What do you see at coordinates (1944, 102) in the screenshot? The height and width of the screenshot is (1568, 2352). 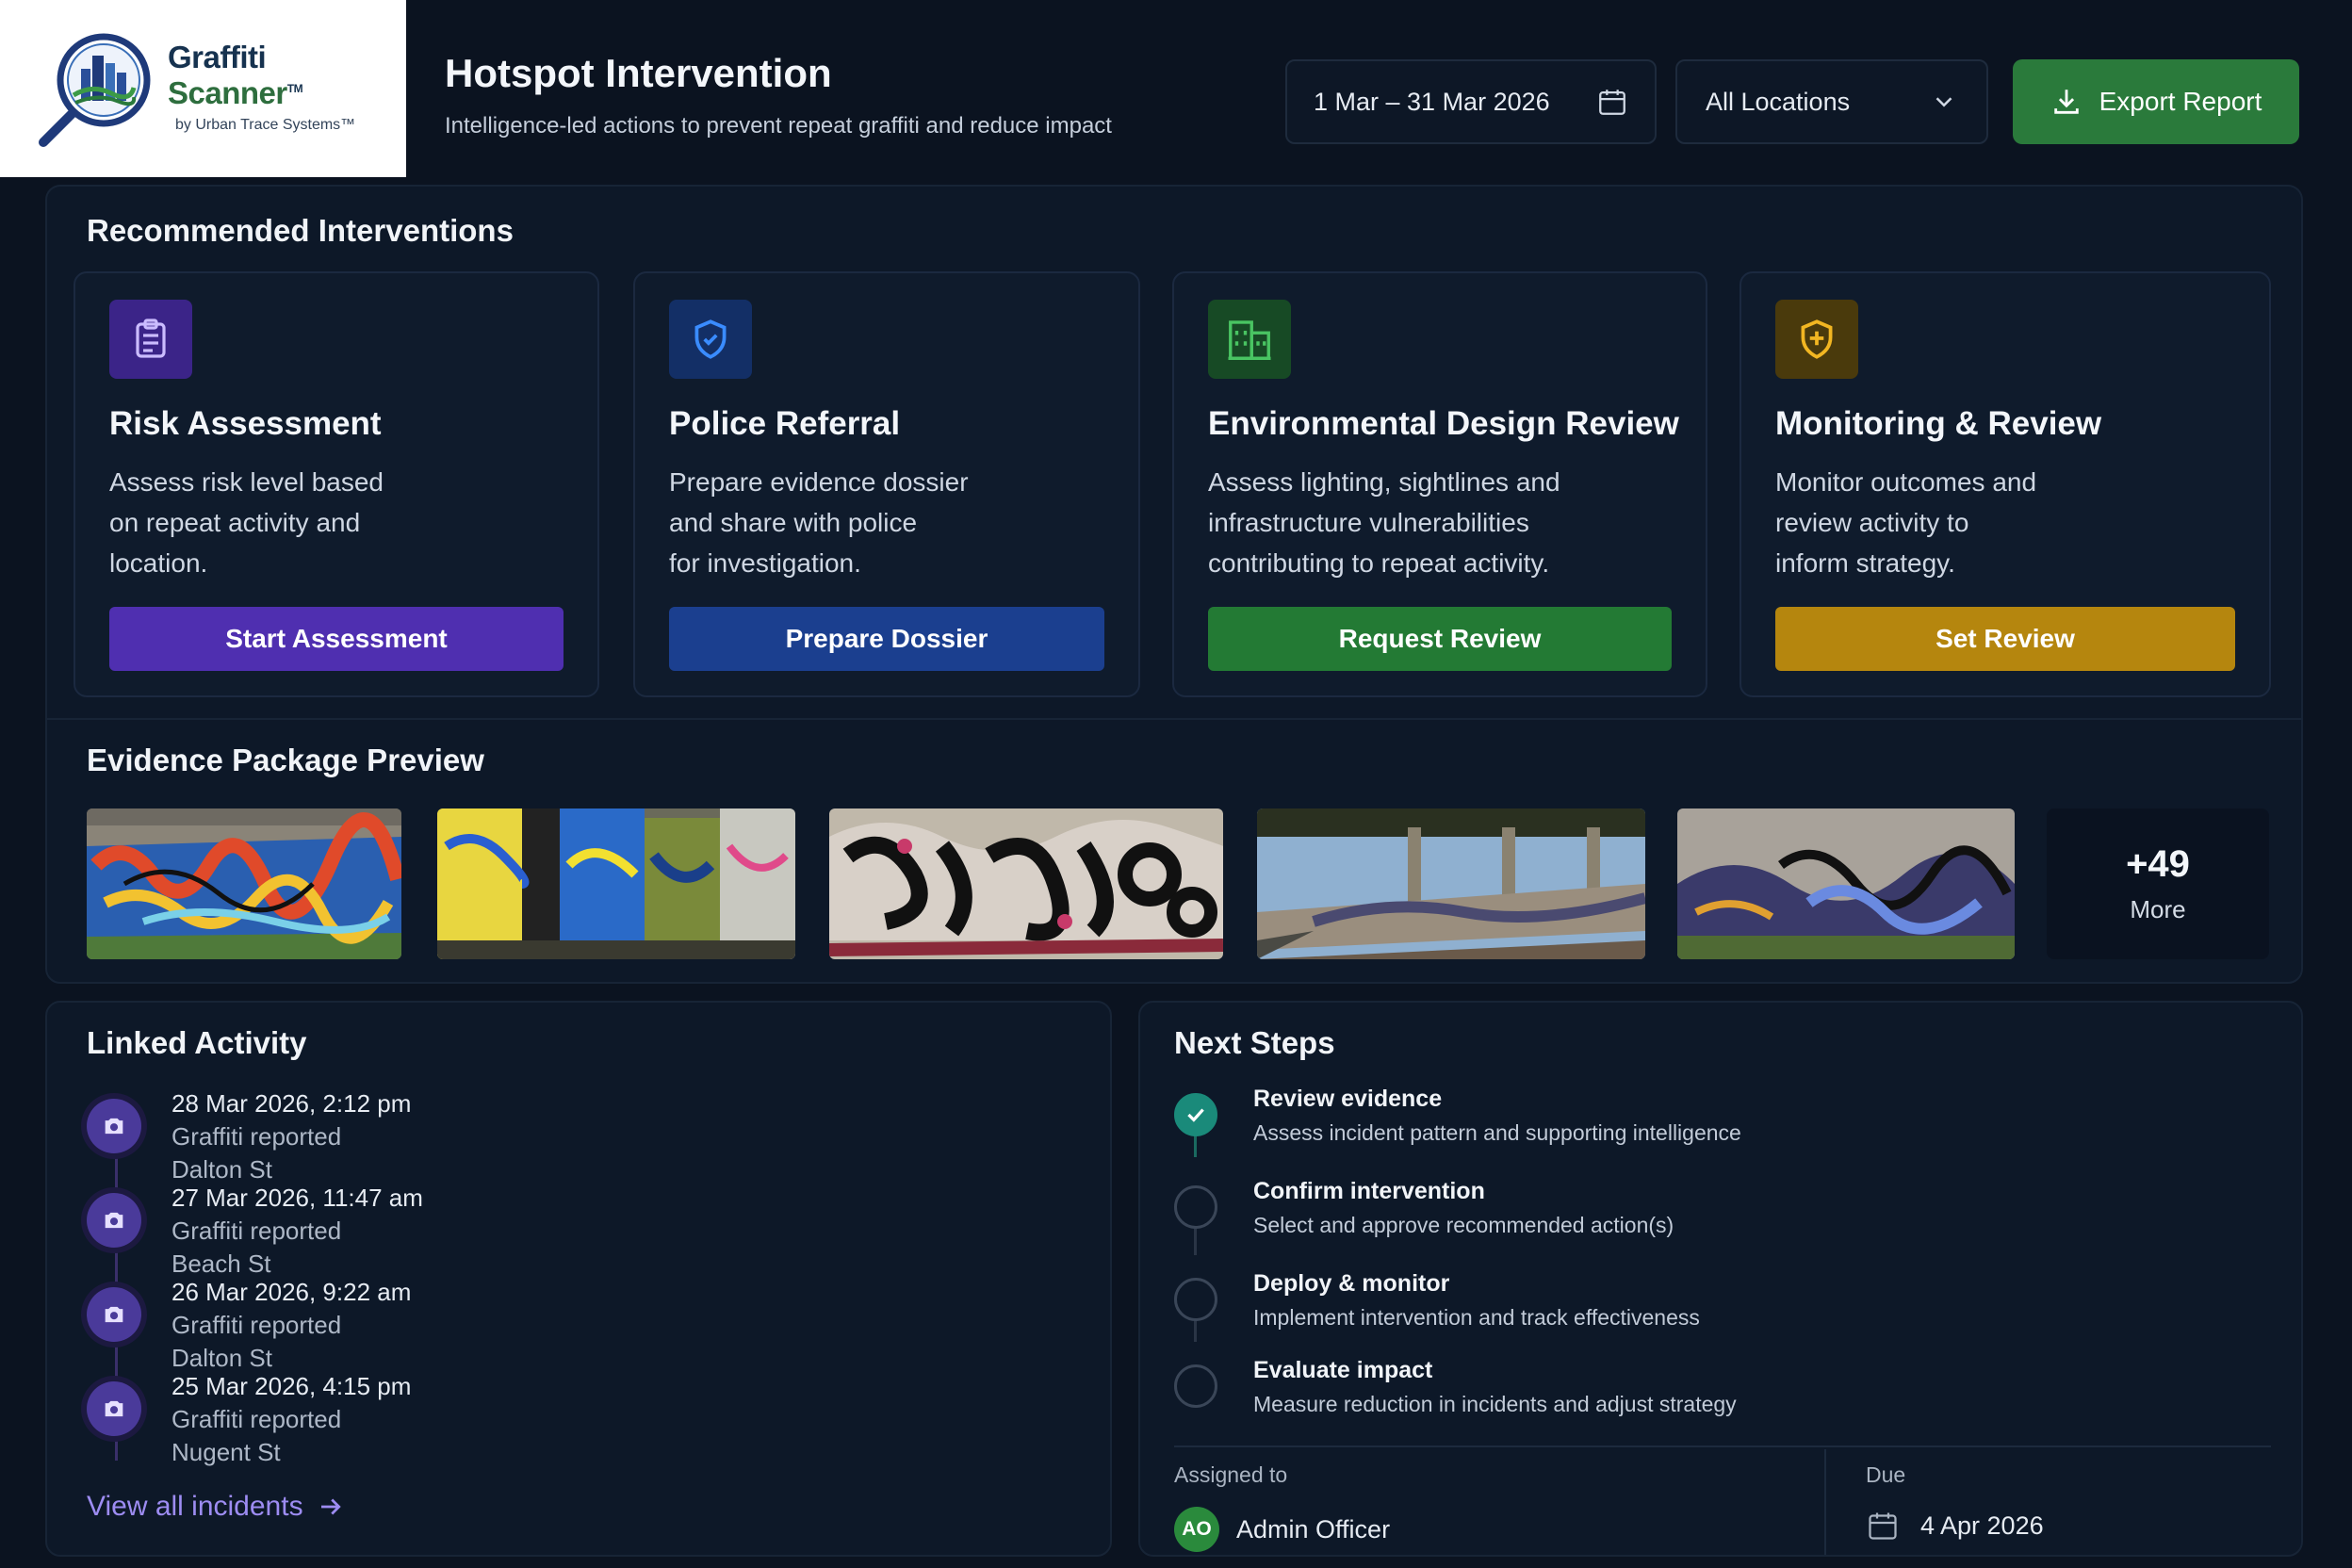 I see `chevron-down-icon` at bounding box center [1944, 102].